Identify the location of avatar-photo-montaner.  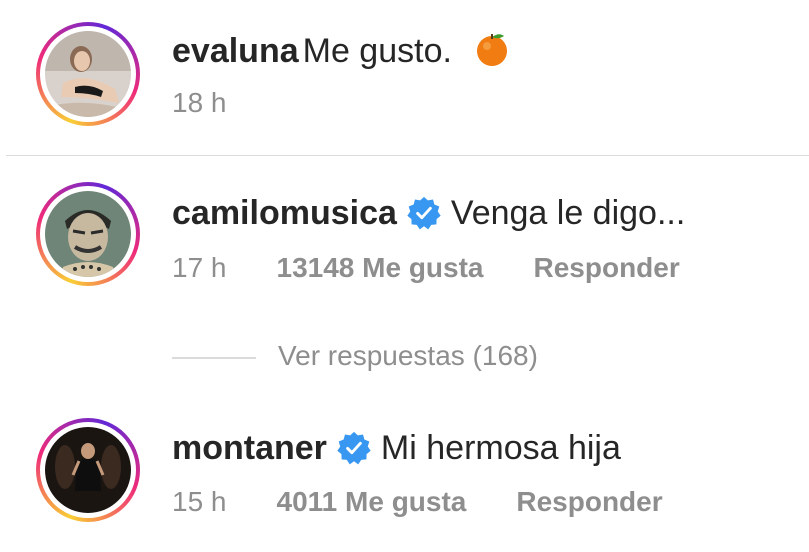
(88, 470).